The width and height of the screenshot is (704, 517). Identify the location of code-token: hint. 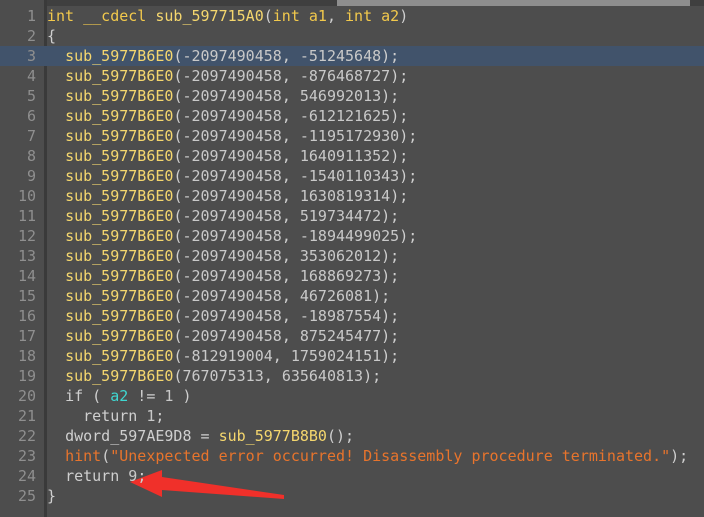
(83, 456).